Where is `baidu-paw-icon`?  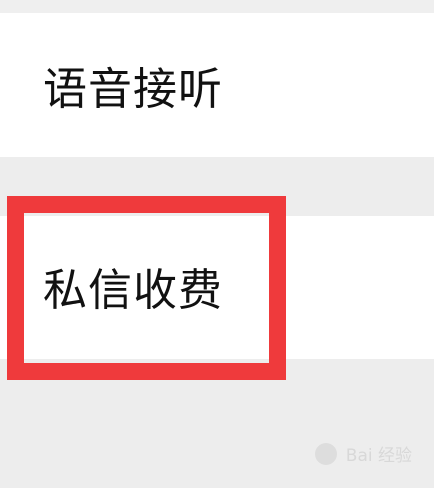 baidu-paw-icon is located at coordinates (326, 454).